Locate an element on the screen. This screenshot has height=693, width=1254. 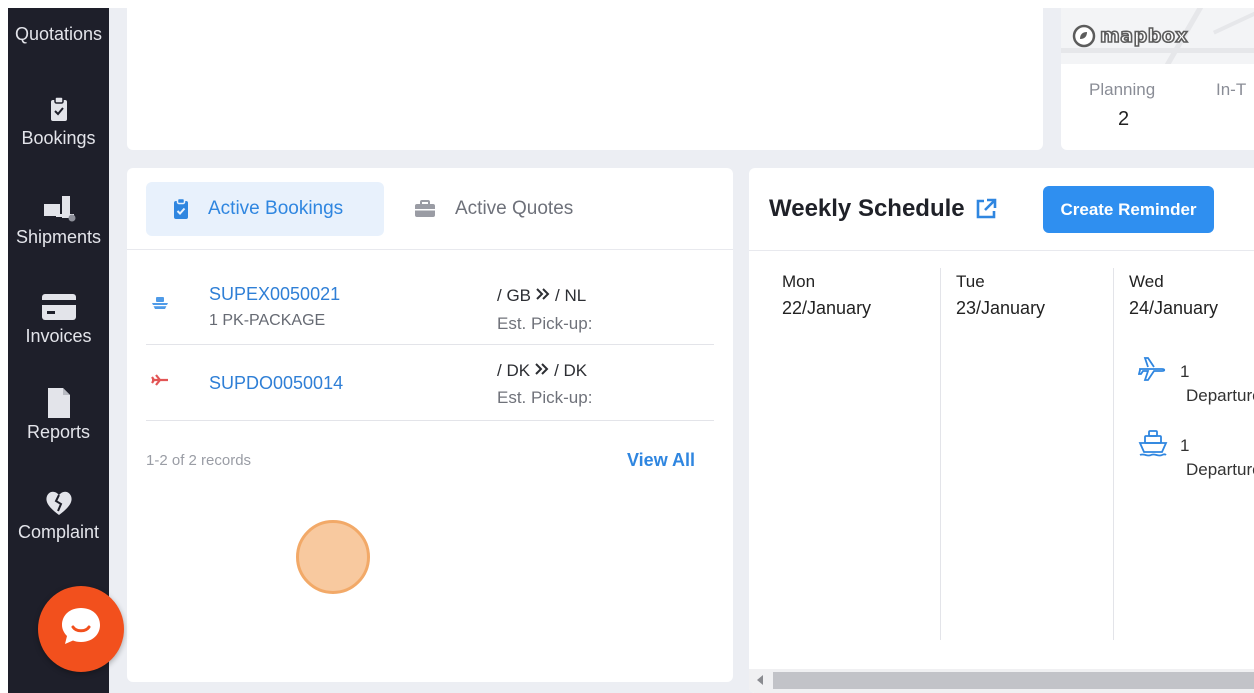
broken-heart-icon is located at coordinates (59, 503).